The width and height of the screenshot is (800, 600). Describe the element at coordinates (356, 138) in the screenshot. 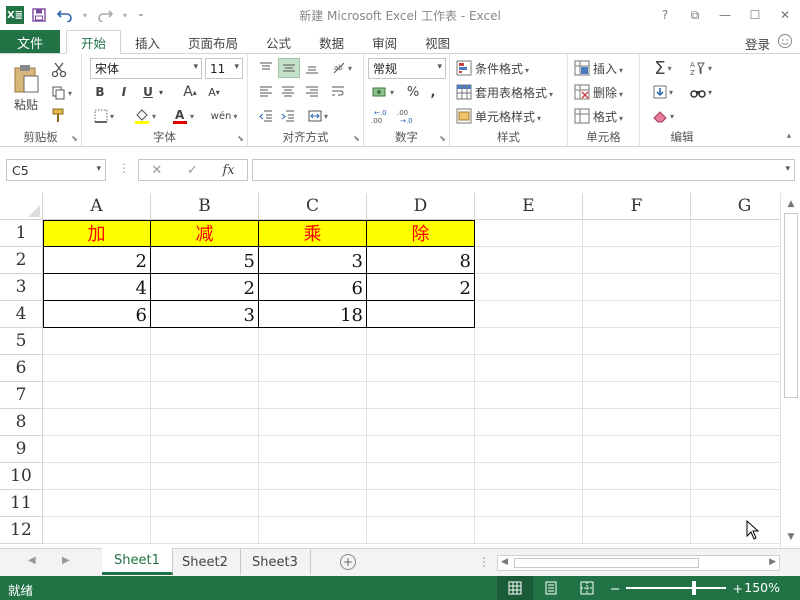

I see `alignment-launcher-icon: ⬊` at that location.